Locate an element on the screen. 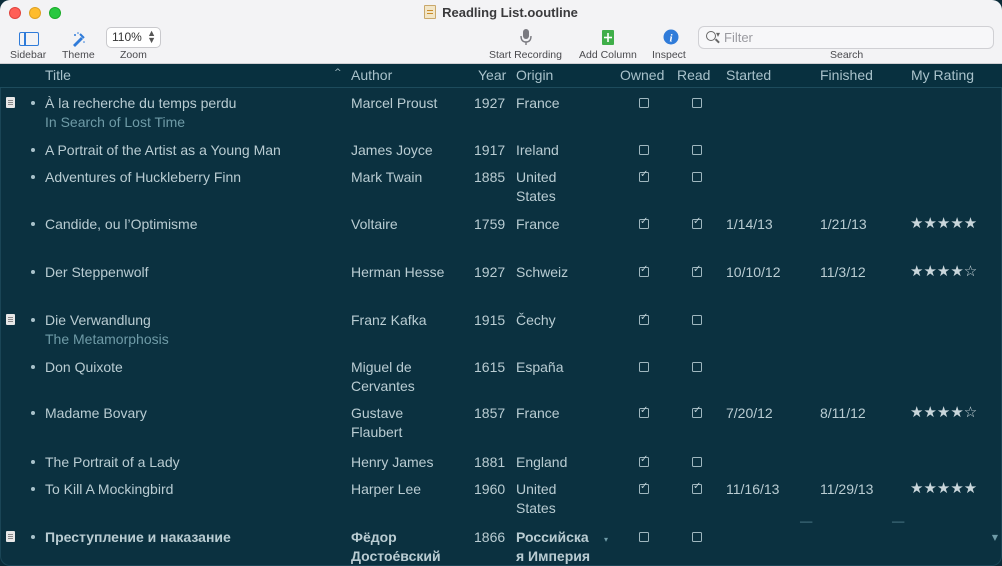 This screenshot has width=1002, height=566. origin-cell-line2: States is located at coordinates (536, 508).